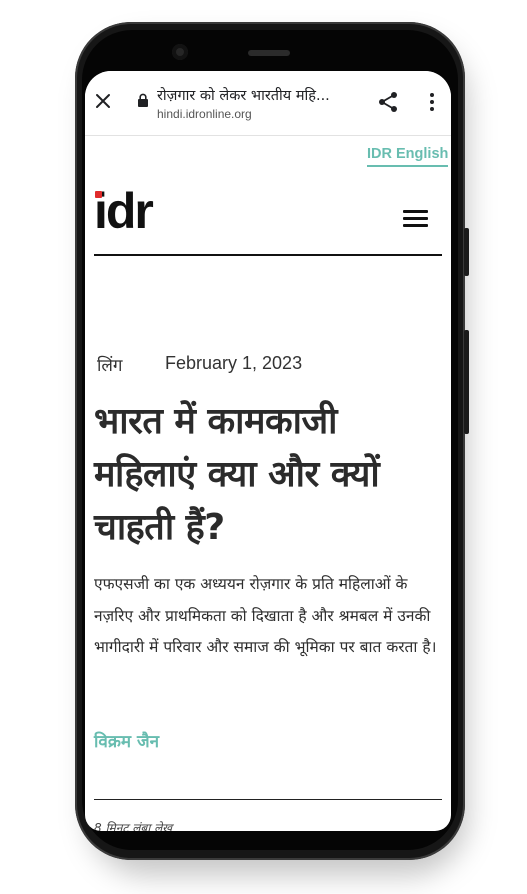 This screenshot has width=527, height=894. I want to click on language-switch-link: IDR English, so click(408, 156).